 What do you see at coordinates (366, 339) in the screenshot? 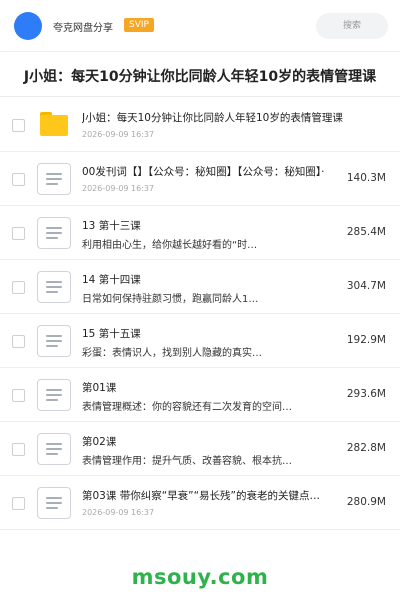
I see `file-size: 192.9M` at bounding box center [366, 339].